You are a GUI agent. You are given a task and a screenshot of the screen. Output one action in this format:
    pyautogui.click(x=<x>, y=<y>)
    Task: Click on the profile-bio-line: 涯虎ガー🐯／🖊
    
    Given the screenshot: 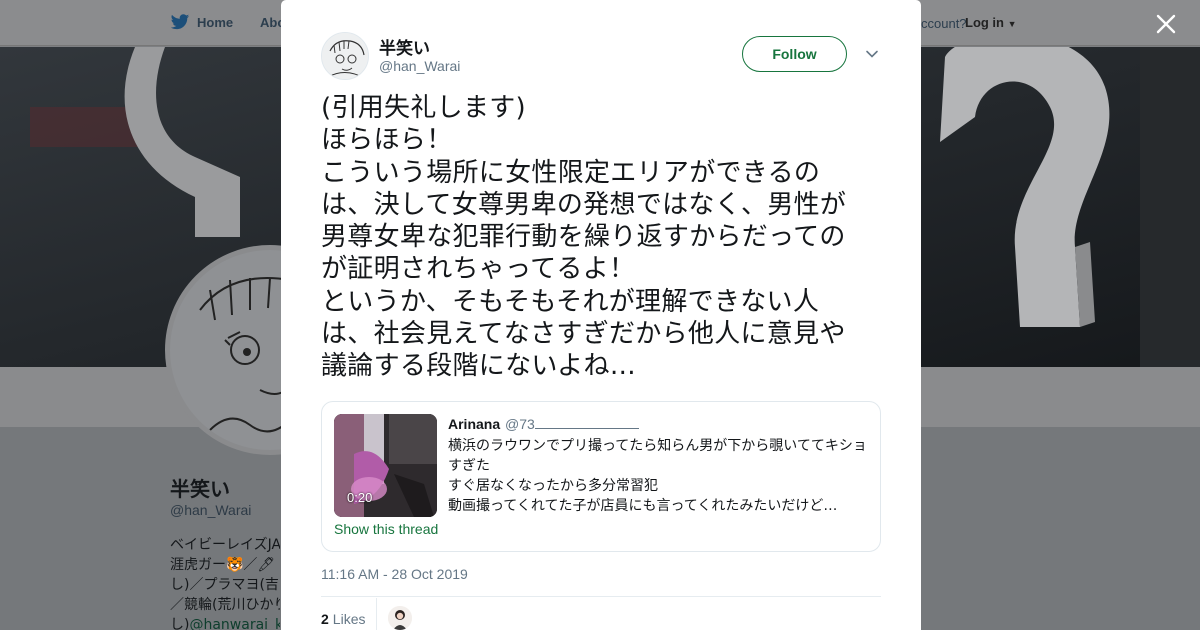 What is the action you would take?
    pyautogui.click(x=223, y=565)
    